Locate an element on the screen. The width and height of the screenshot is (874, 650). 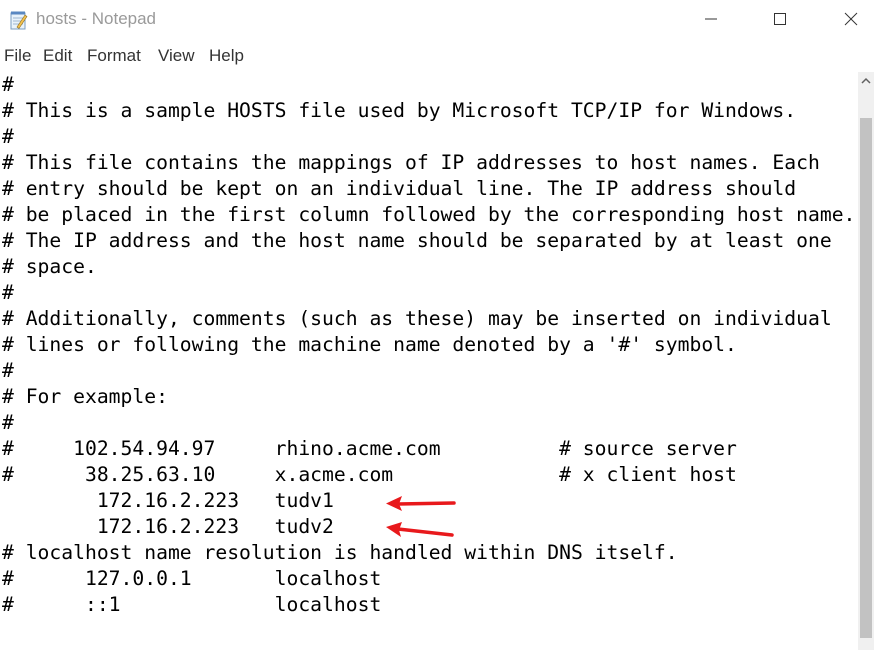
close-button is located at coordinates (851, 19).